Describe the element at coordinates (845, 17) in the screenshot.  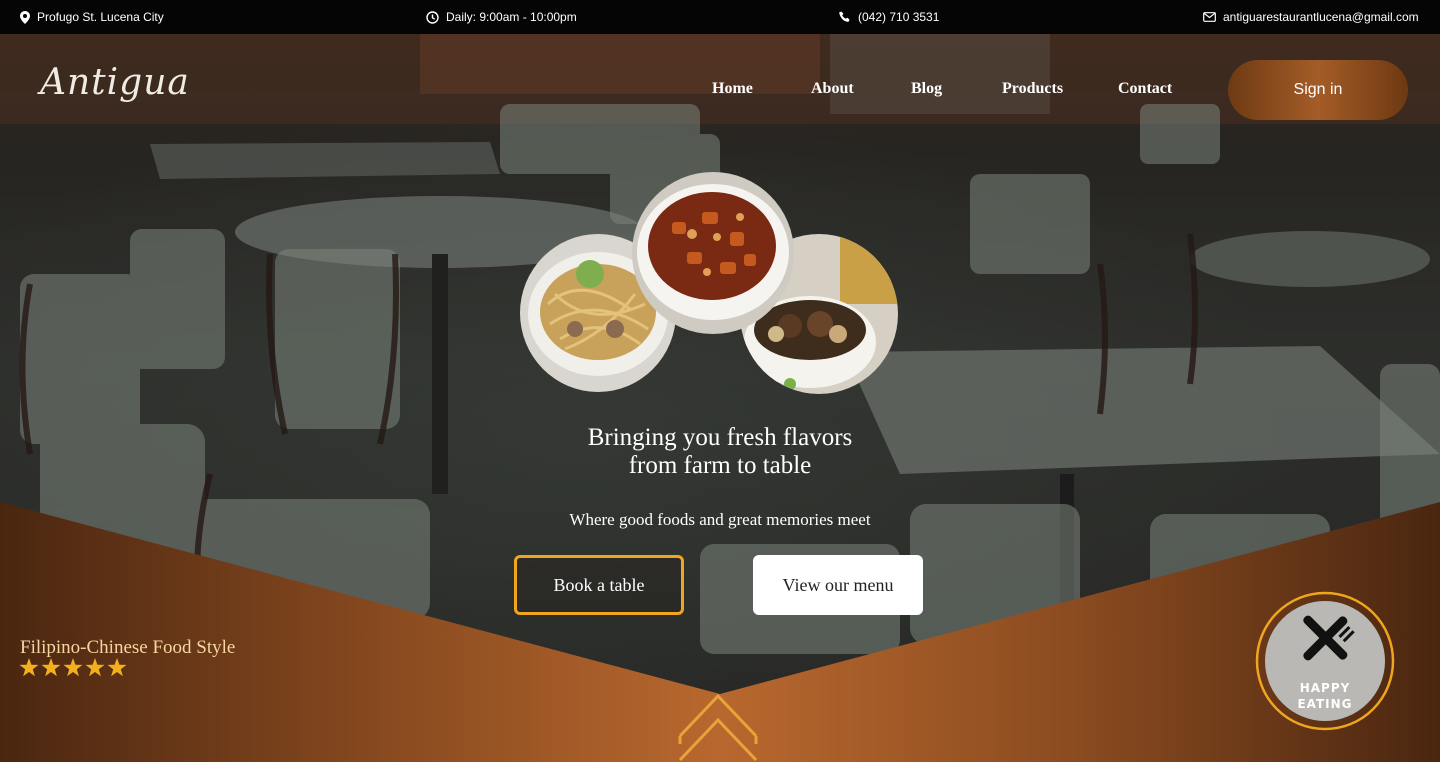
I see `phone-icon` at that location.